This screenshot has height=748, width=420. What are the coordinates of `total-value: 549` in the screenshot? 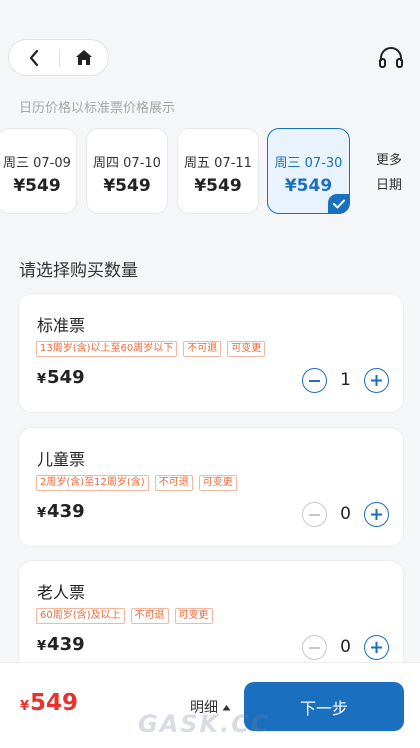 It's located at (54, 703).